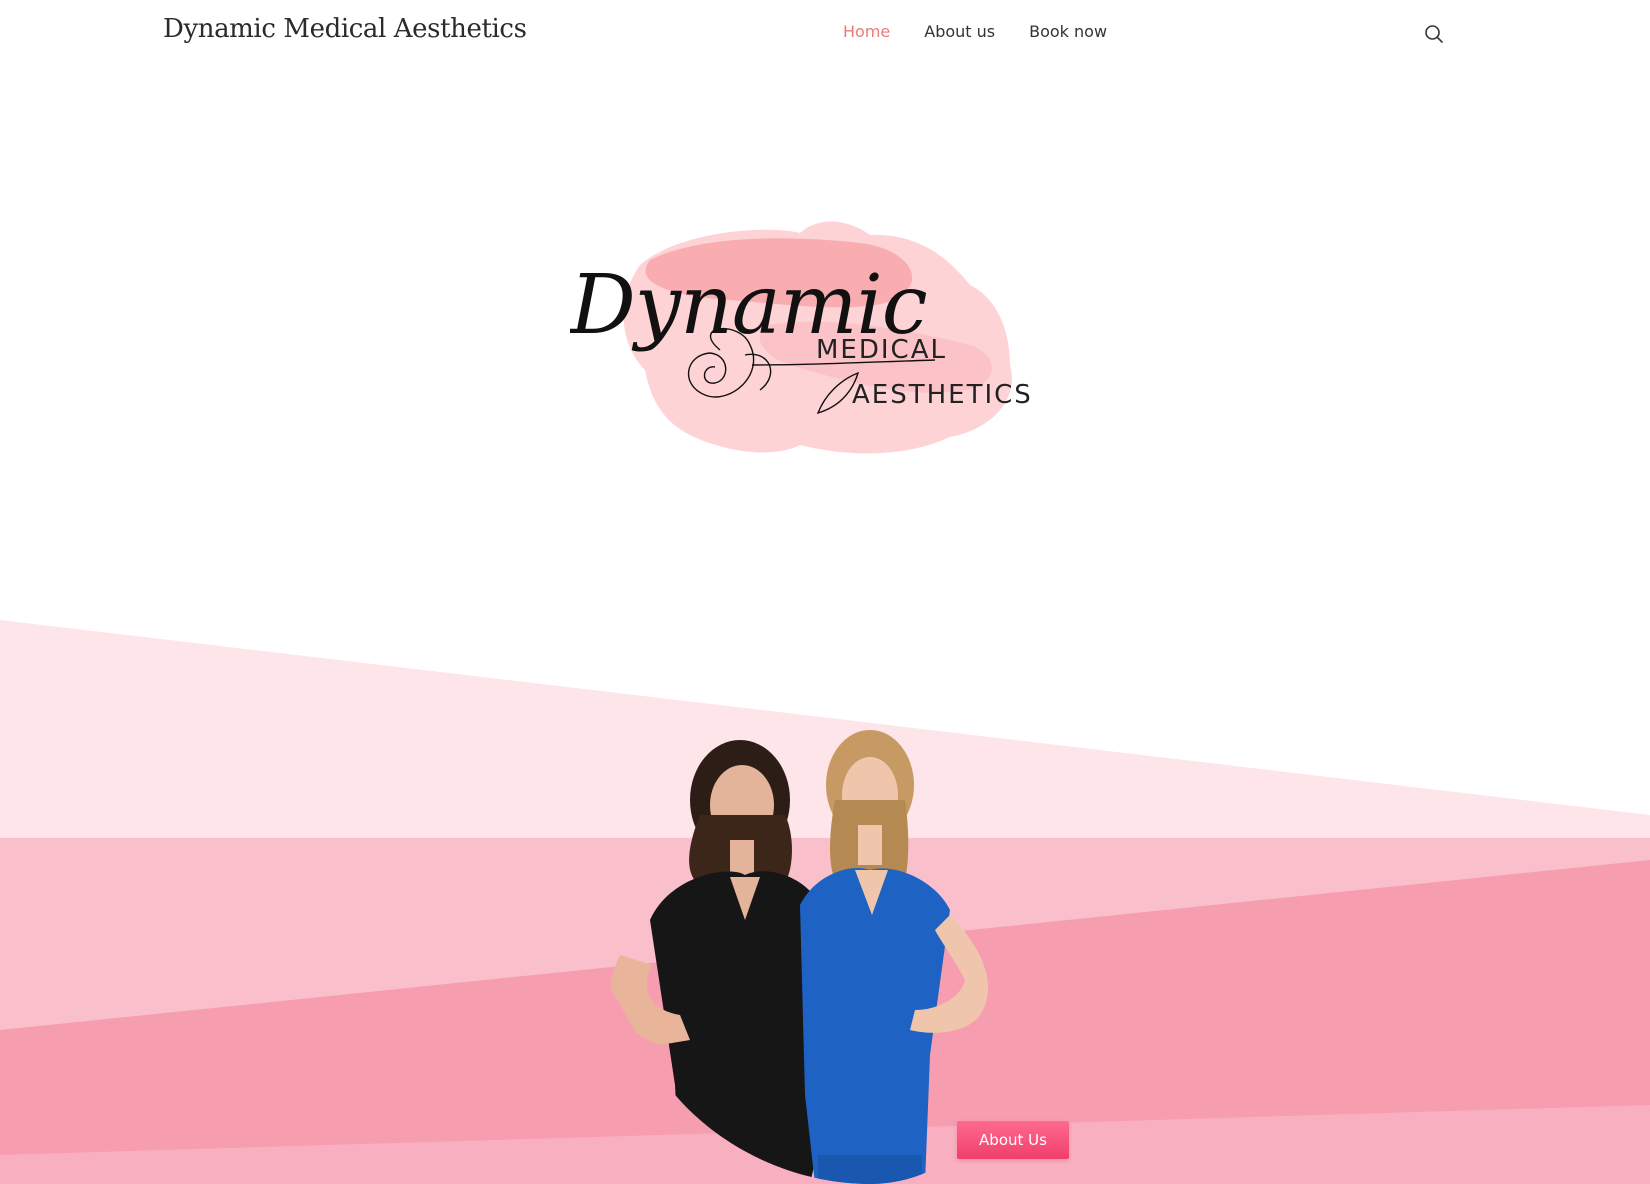  I want to click on main-nav: Home About us Book now, so click(975, 31).